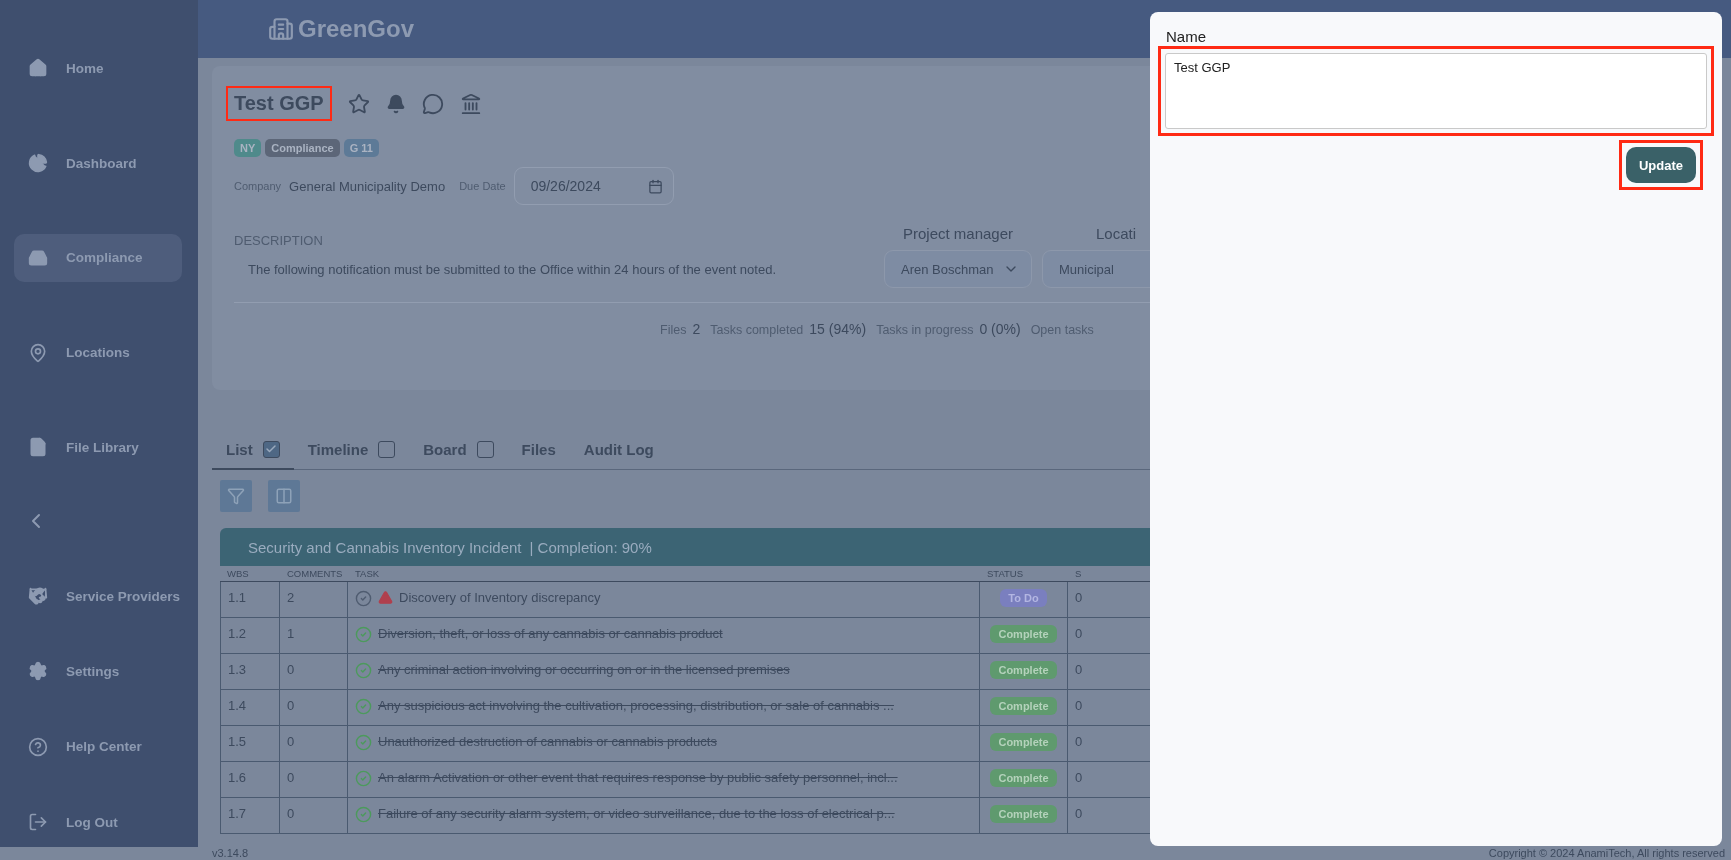  I want to click on sidebar-item: File Library, so click(98, 447).